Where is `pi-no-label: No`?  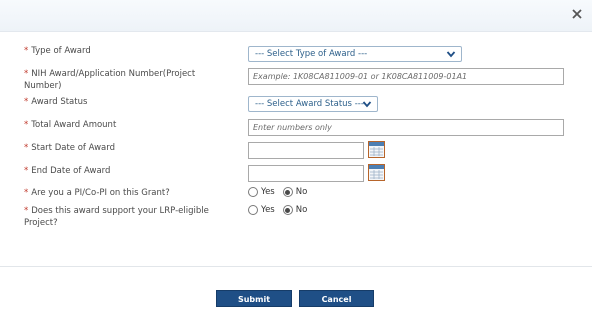
pi-no-label: No is located at coordinates (301, 192).